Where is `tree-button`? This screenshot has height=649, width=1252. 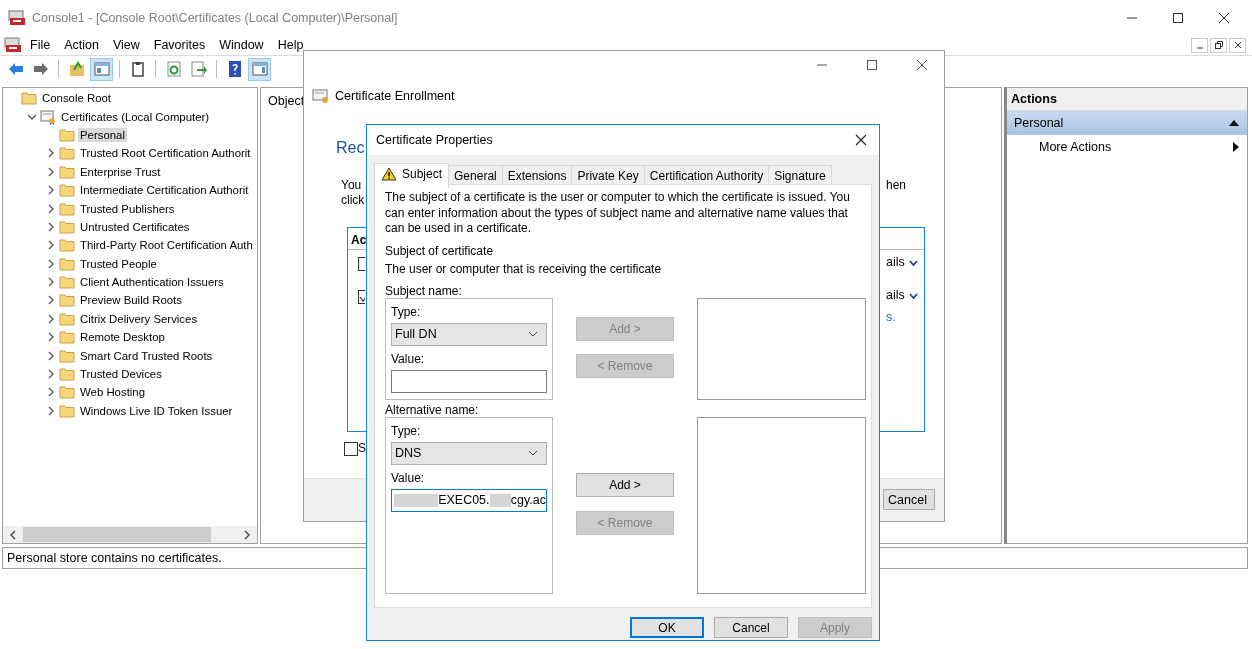
tree-button is located at coordinates (101, 69).